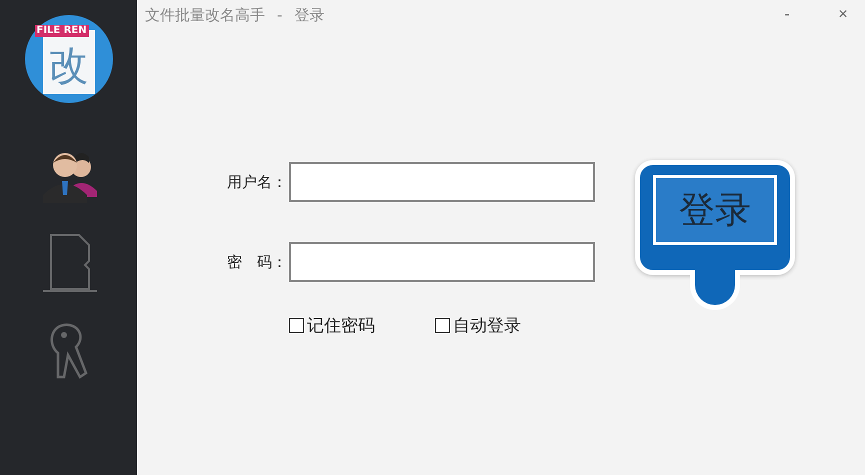 The image size is (865, 475). I want to click on minimize-button: -, so click(787, 15).